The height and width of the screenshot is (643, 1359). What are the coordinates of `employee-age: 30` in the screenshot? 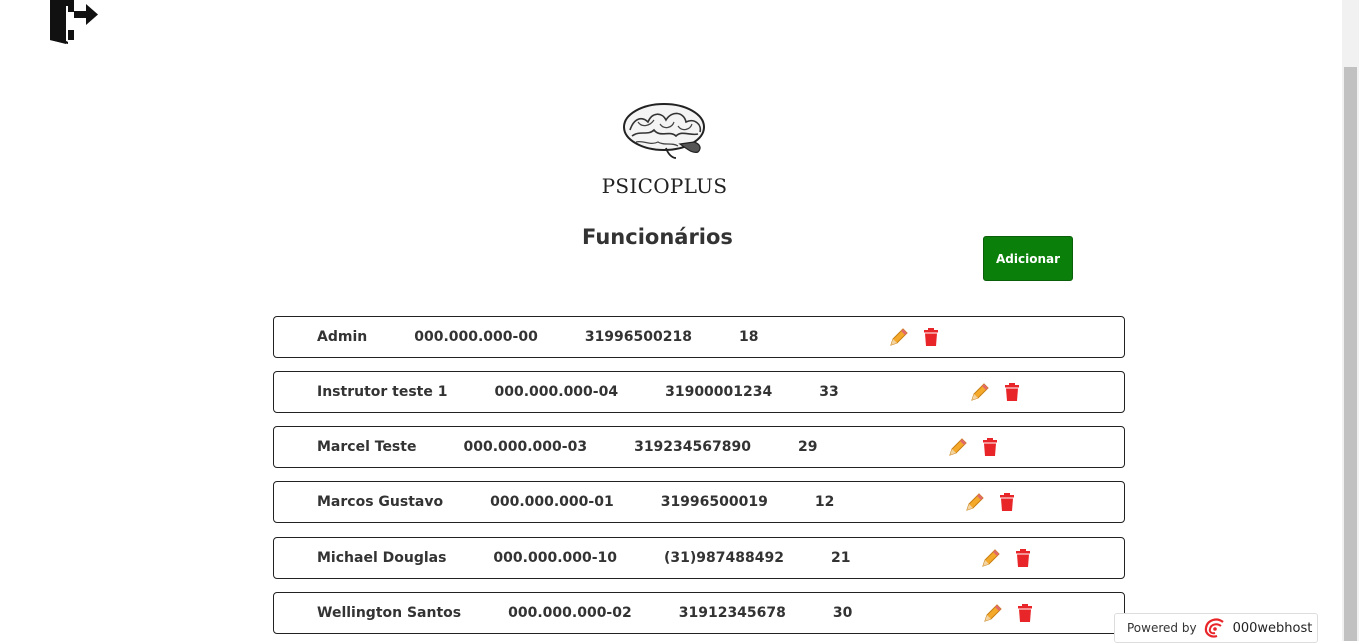 It's located at (842, 613).